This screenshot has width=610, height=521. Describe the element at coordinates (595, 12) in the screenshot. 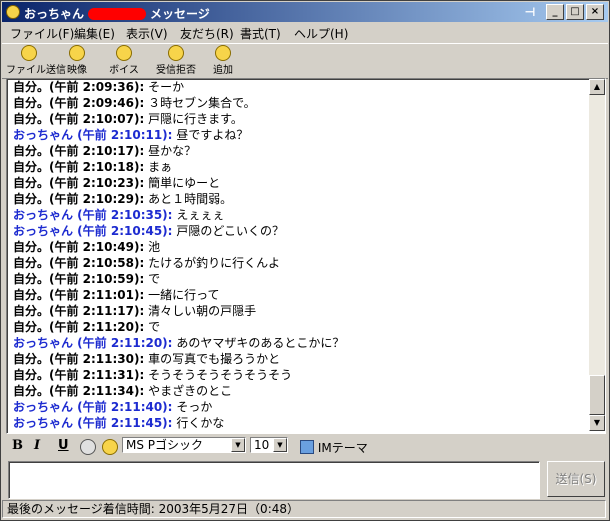

I see `close-button: ×` at that location.